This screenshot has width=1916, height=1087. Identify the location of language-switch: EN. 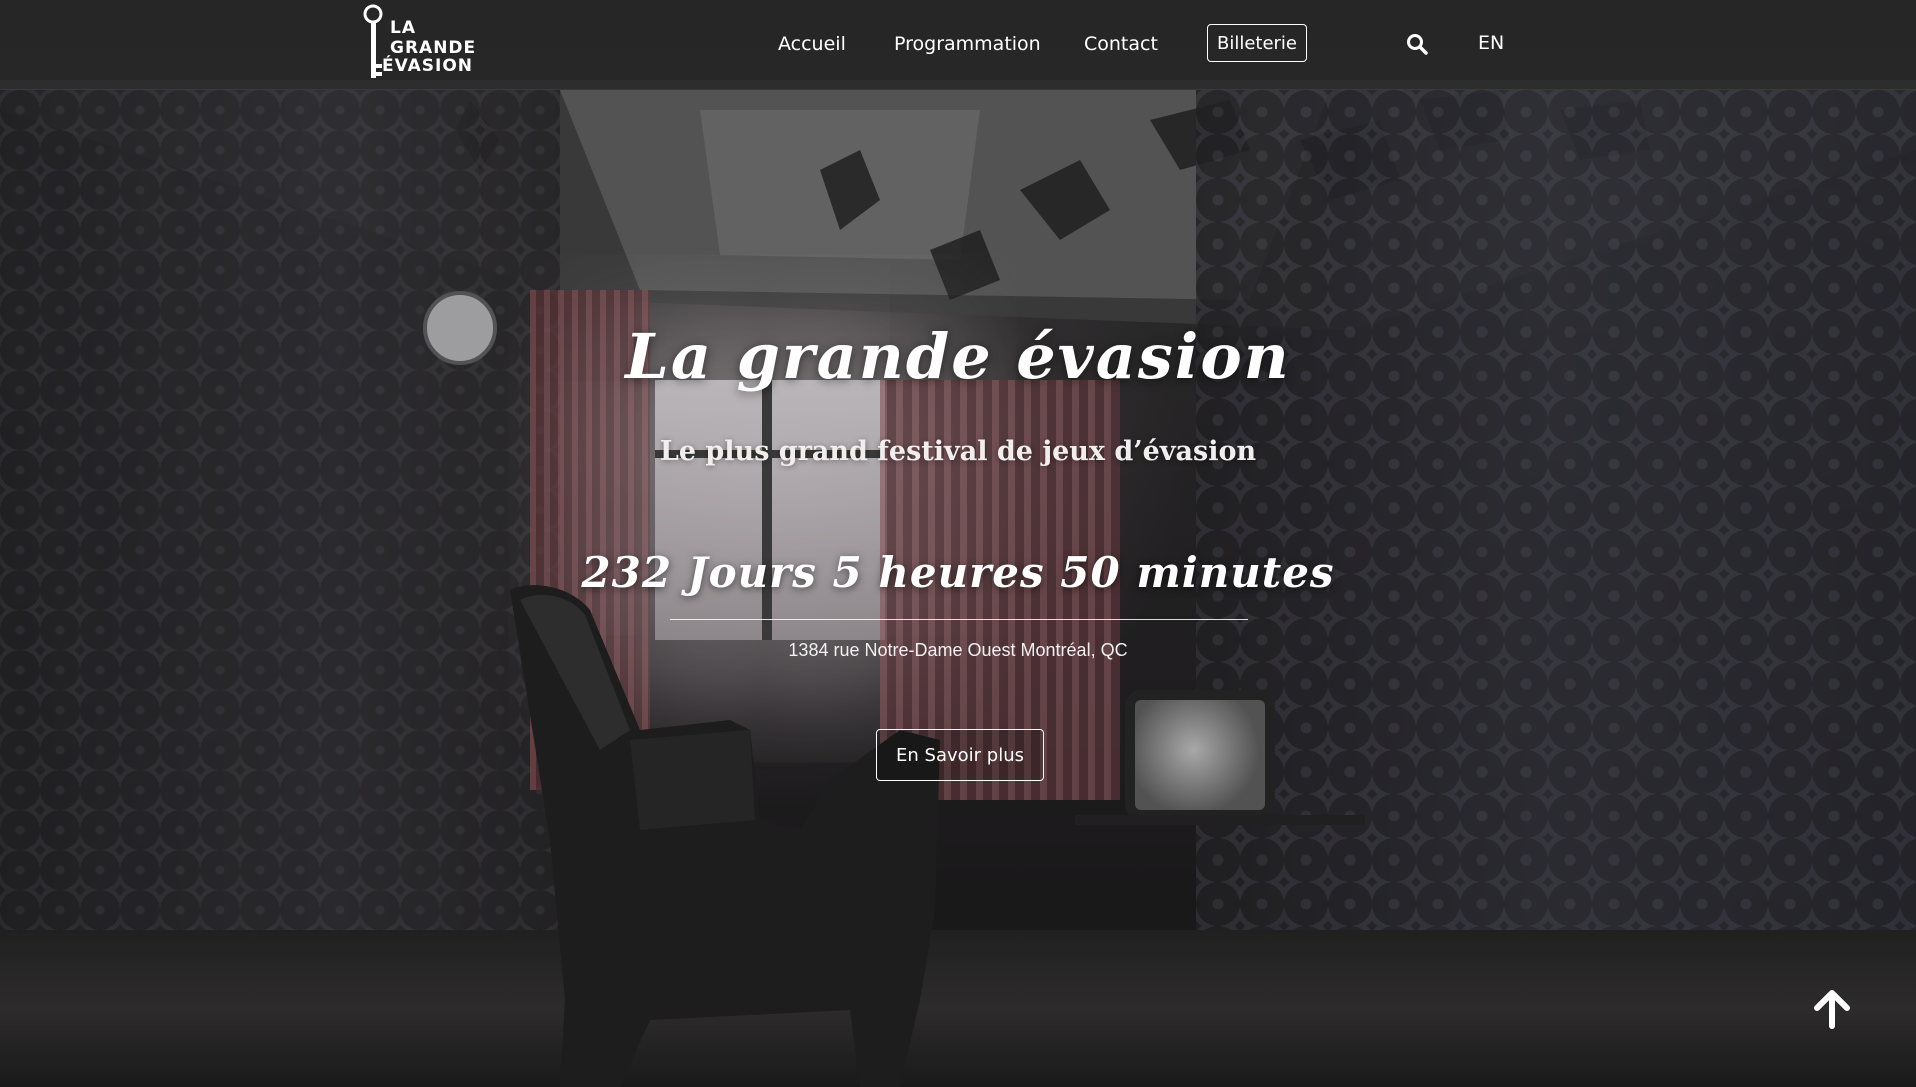
(1491, 43).